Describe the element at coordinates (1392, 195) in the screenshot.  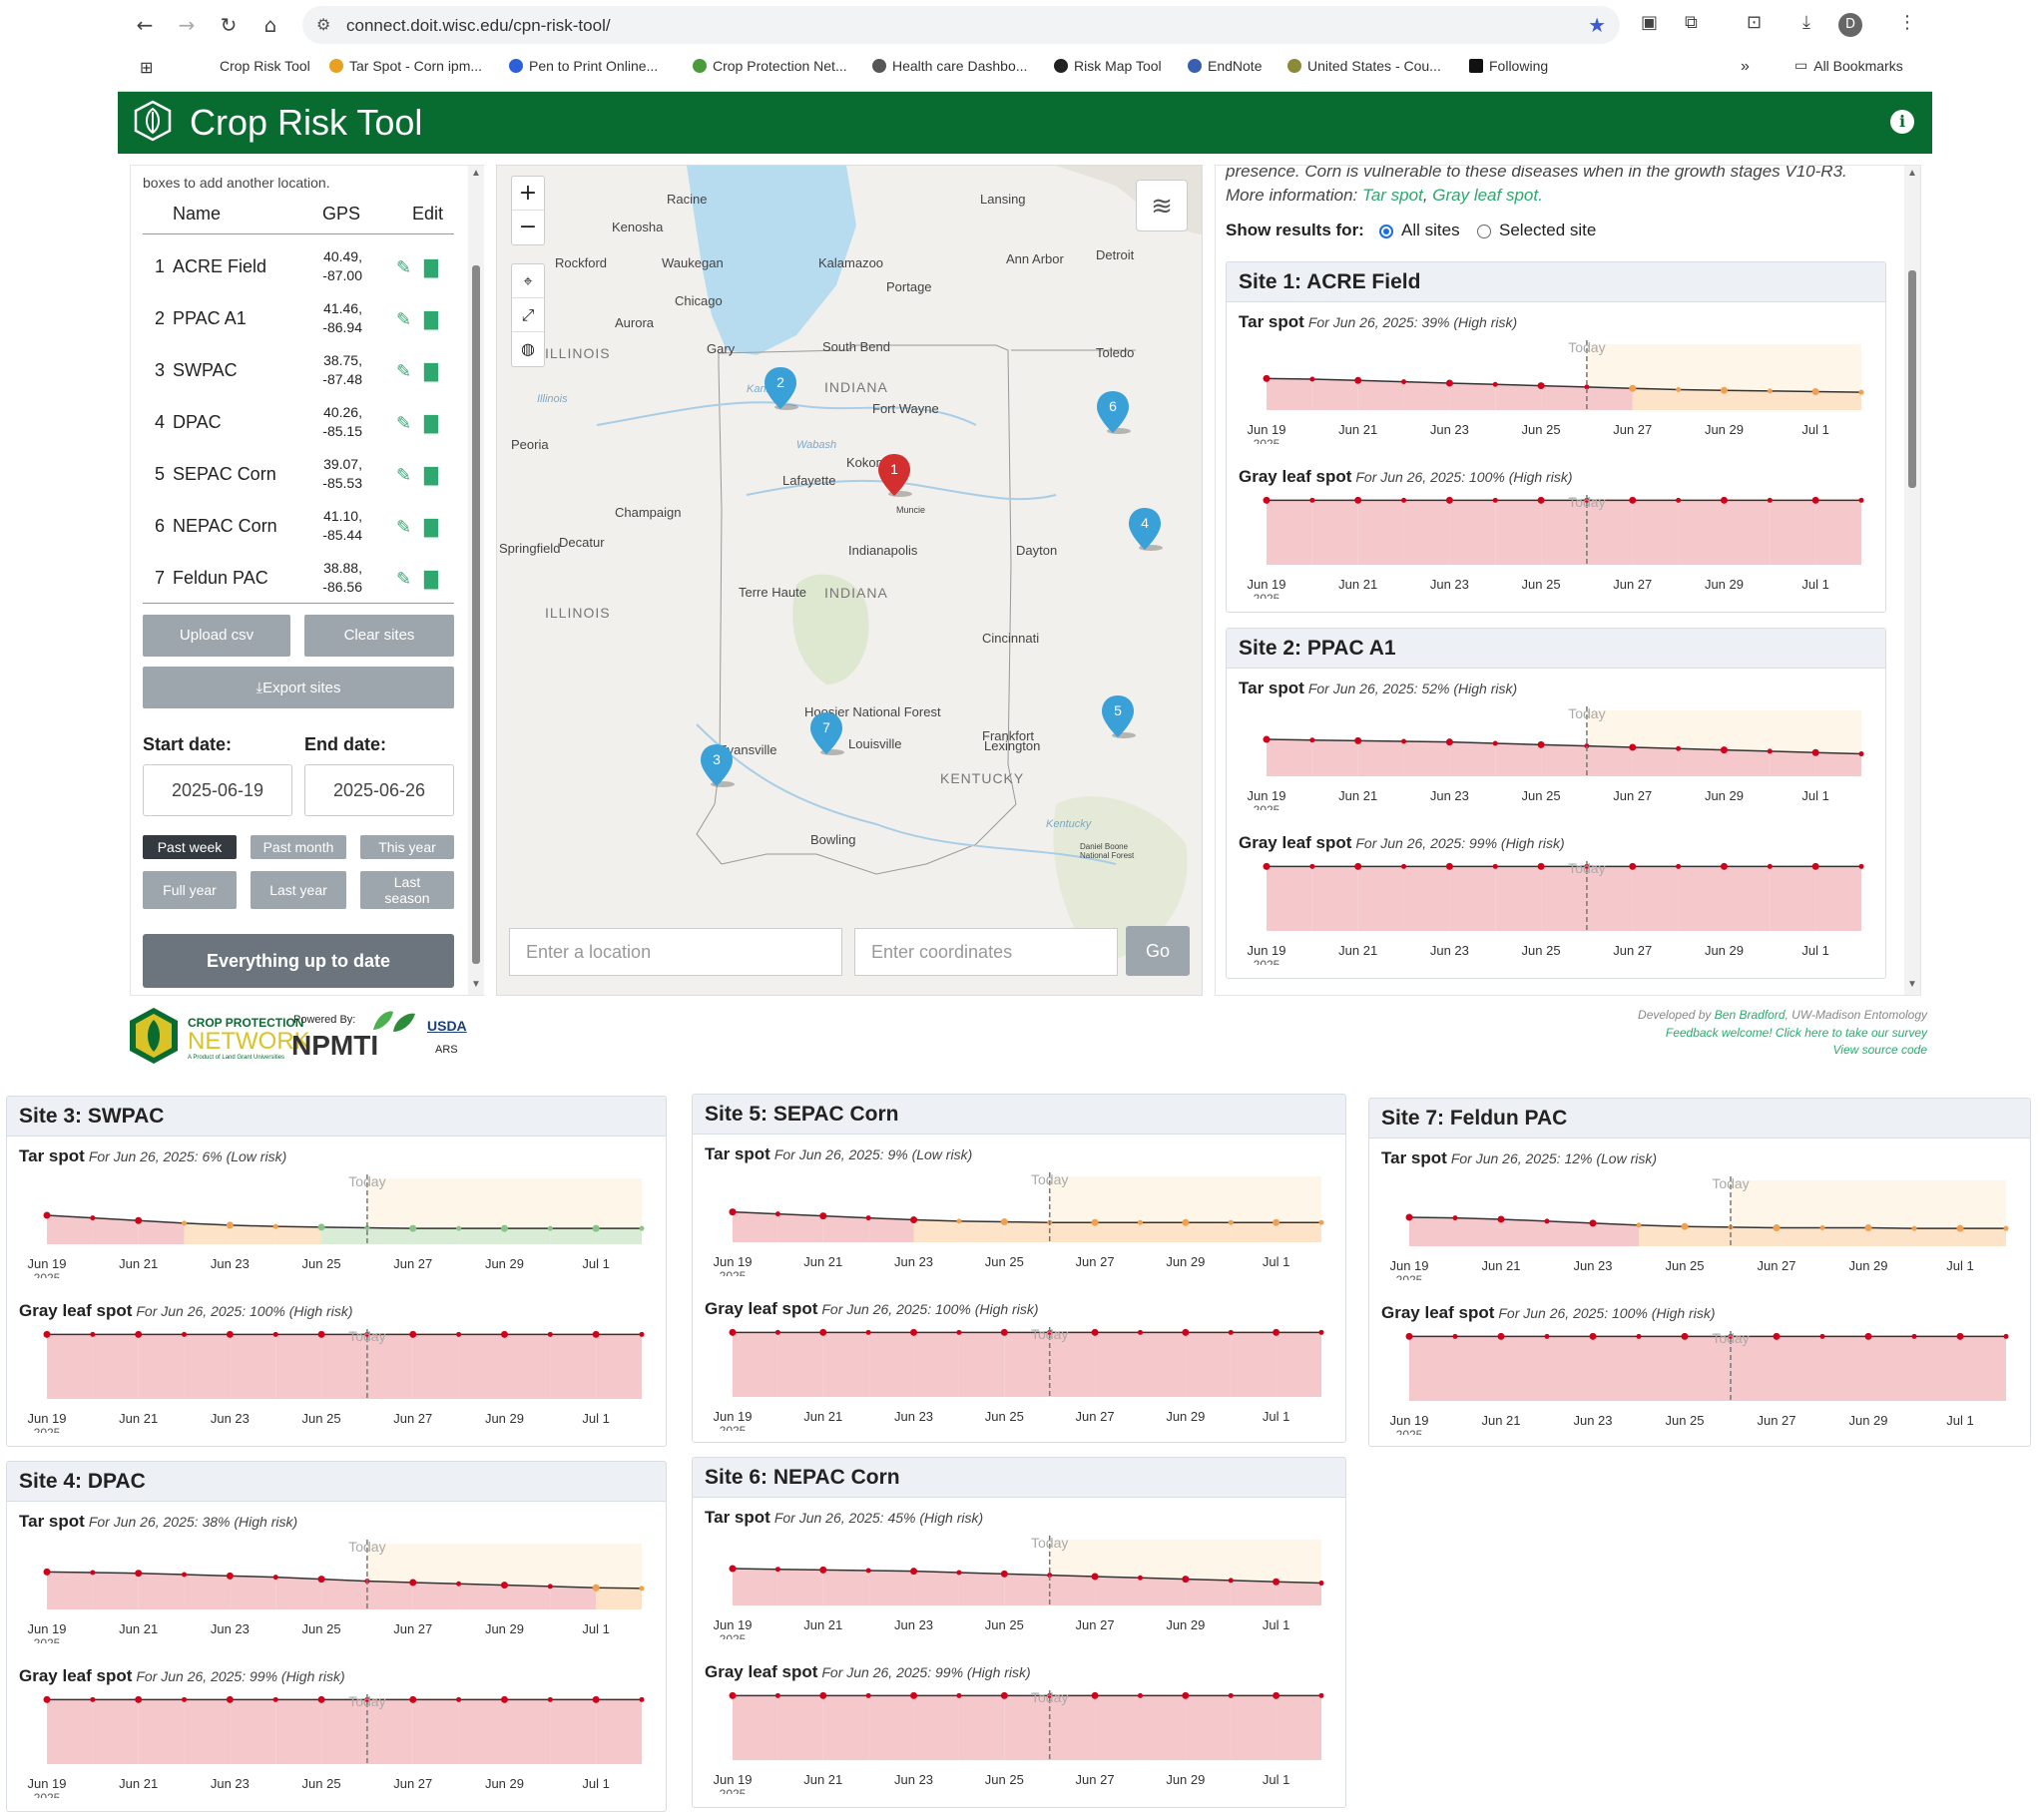
I see `tar-spot-link: Tar spot` at that location.